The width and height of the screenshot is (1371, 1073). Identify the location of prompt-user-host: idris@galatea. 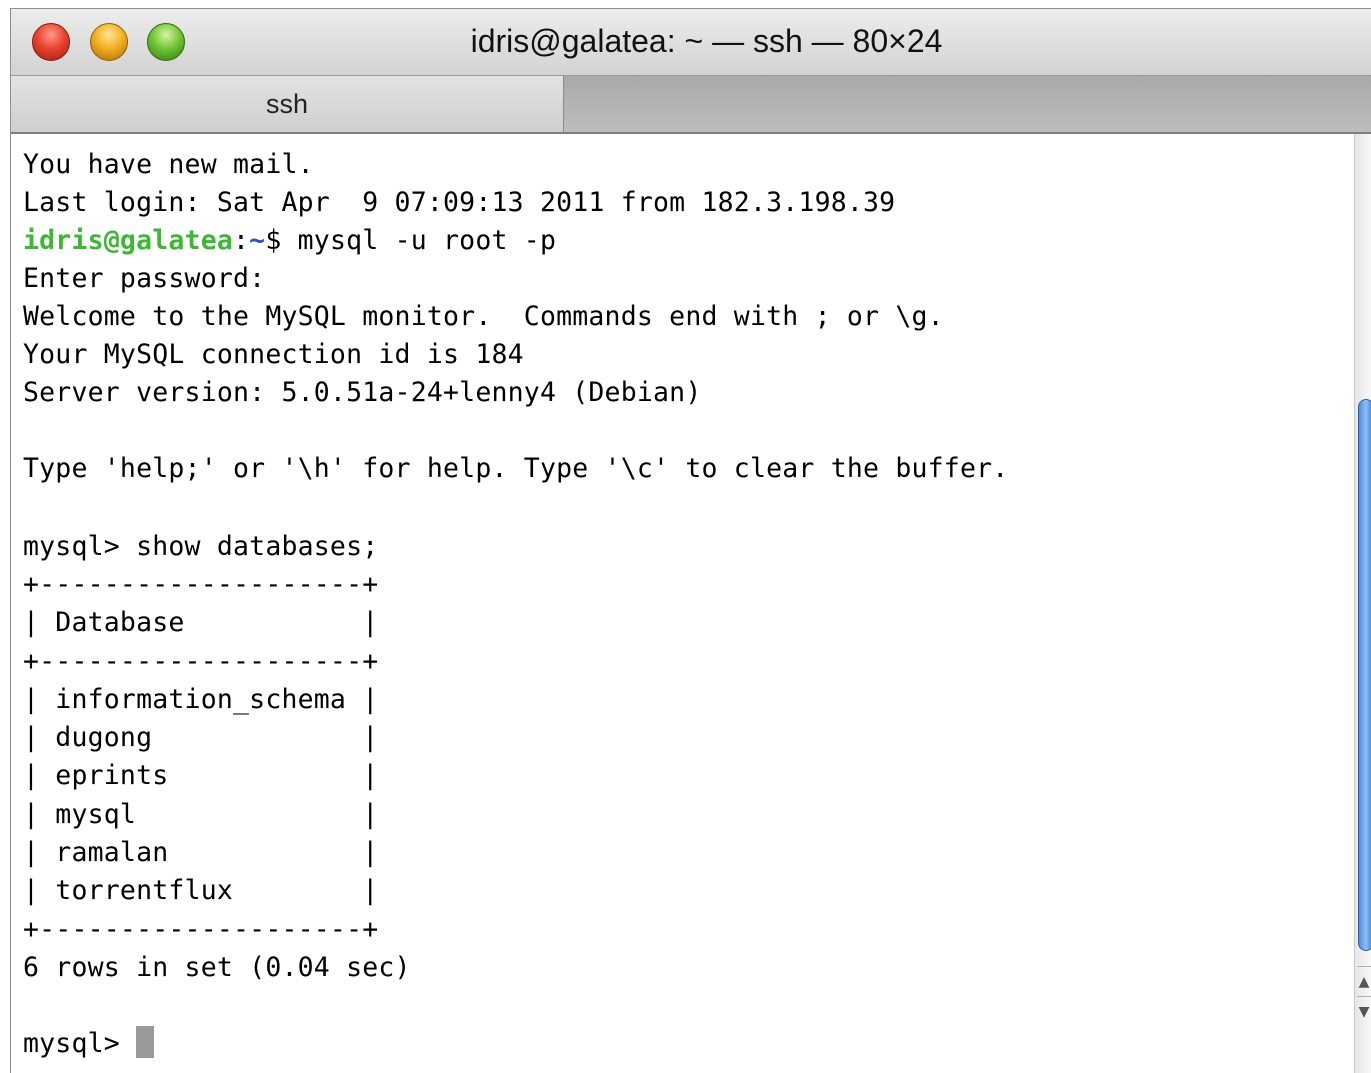
(128, 240).